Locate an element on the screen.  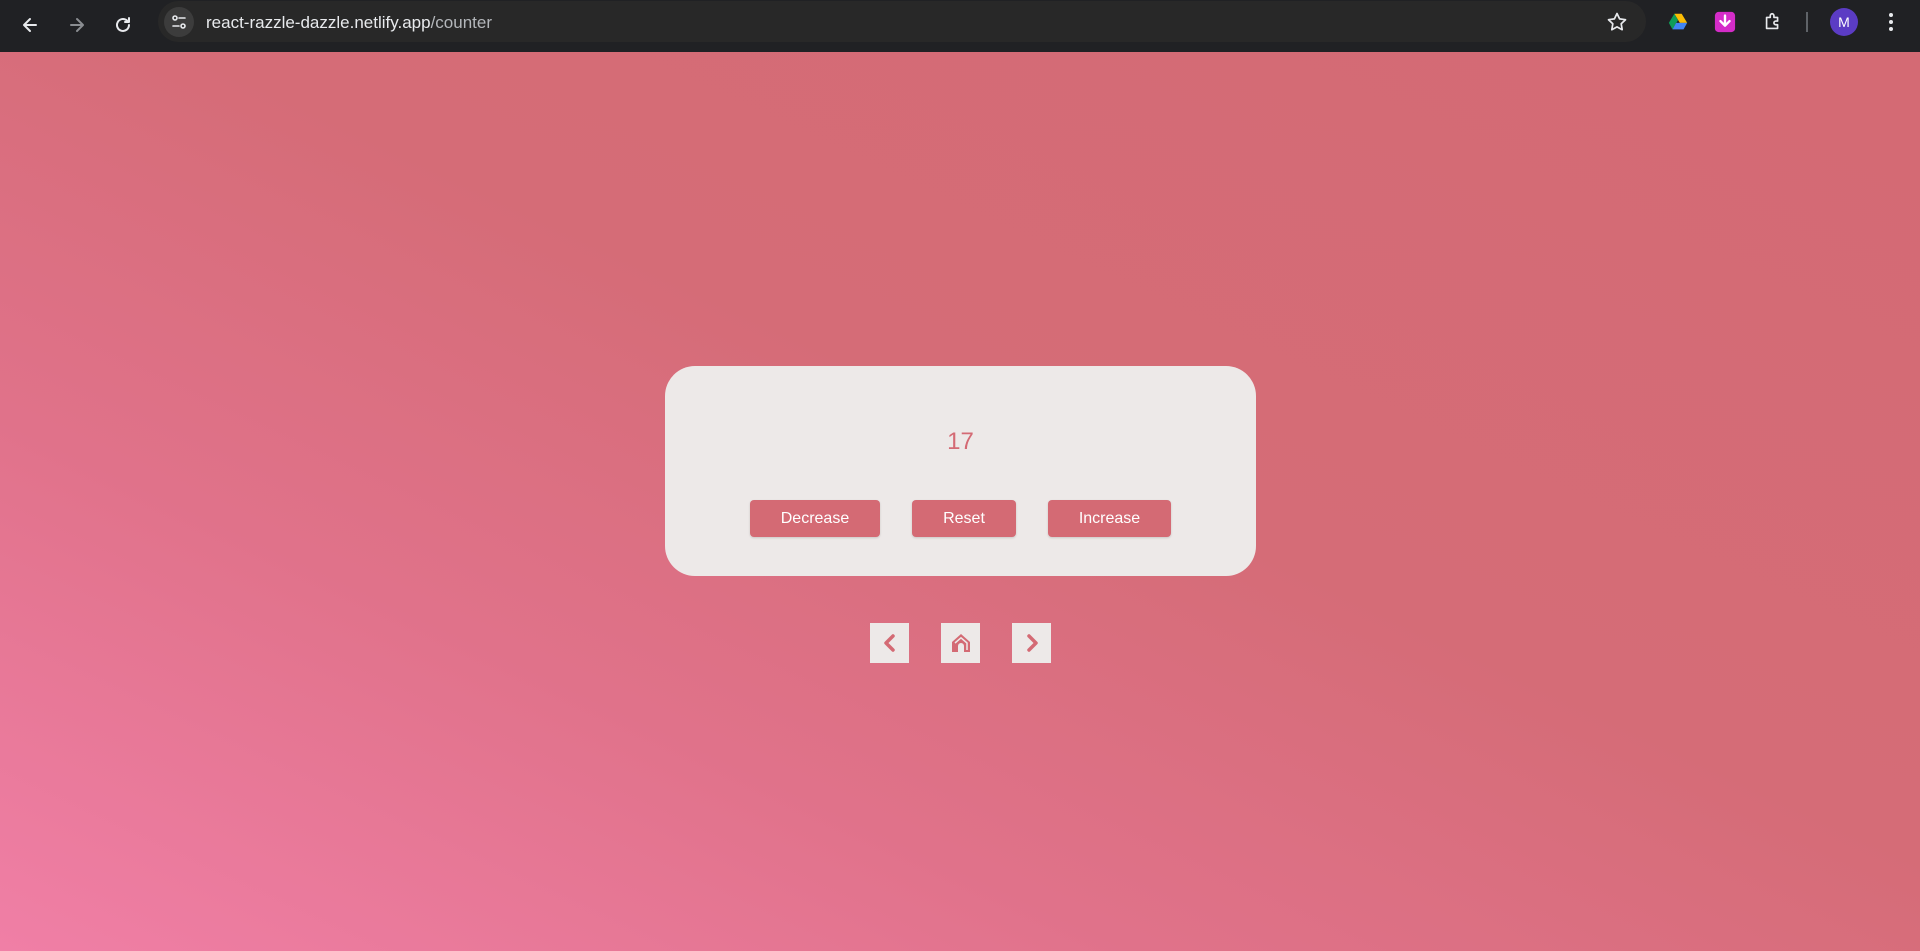
extensions-button is located at coordinates (1773, 22).